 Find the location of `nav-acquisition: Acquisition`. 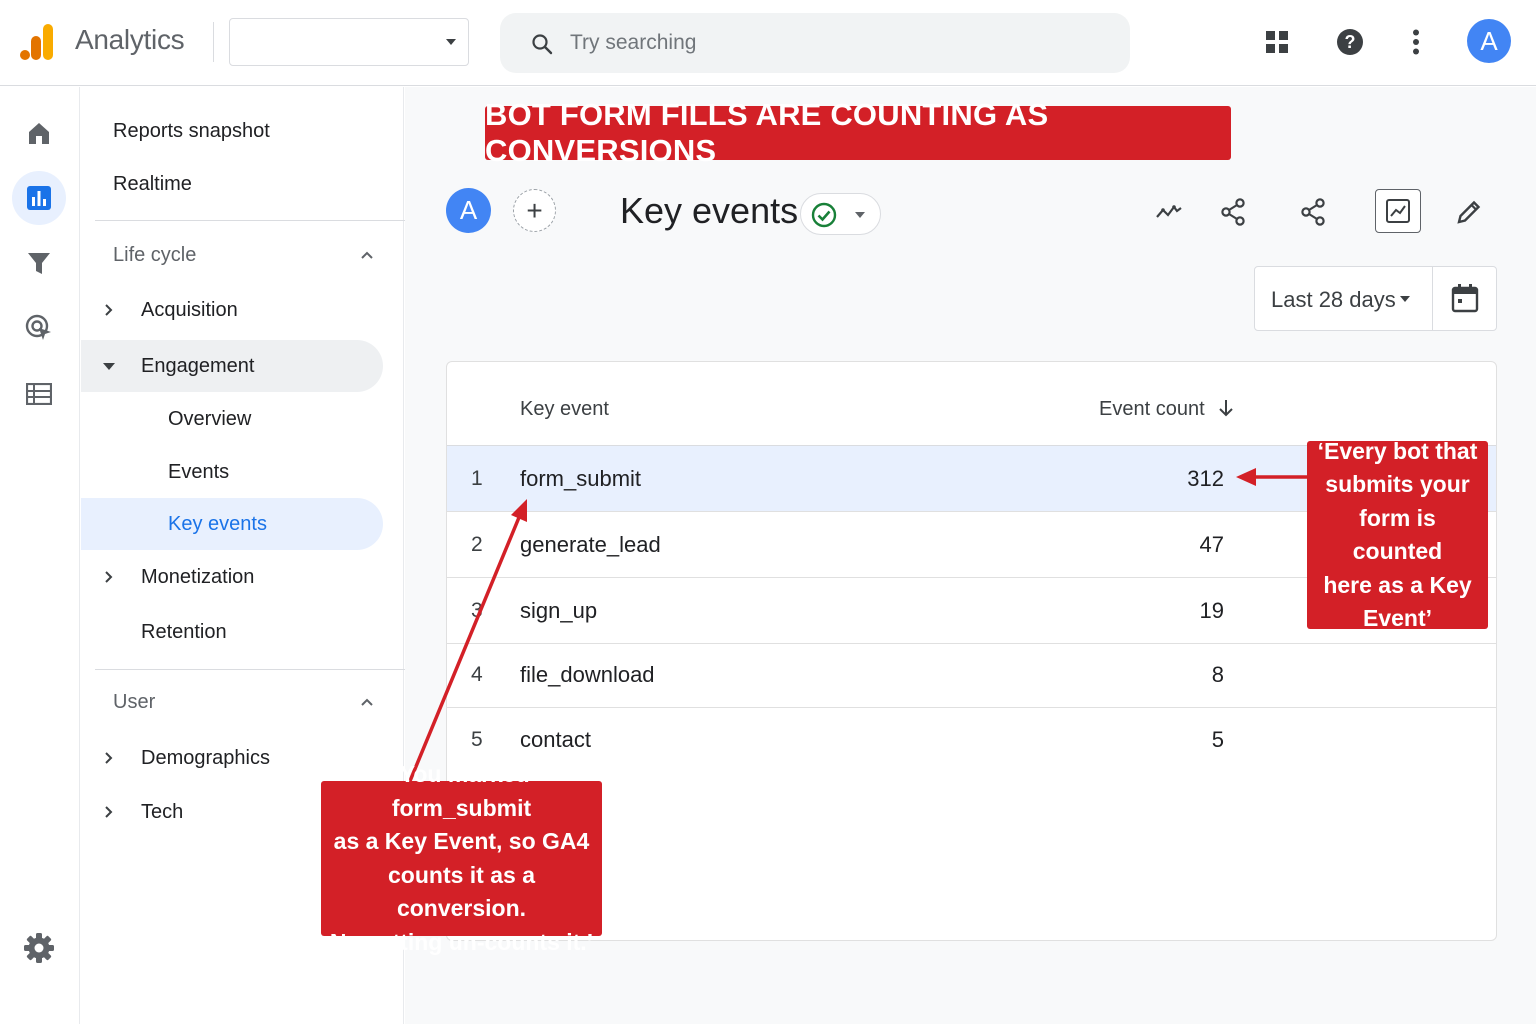

nav-acquisition: Acquisition is located at coordinates (232, 310).